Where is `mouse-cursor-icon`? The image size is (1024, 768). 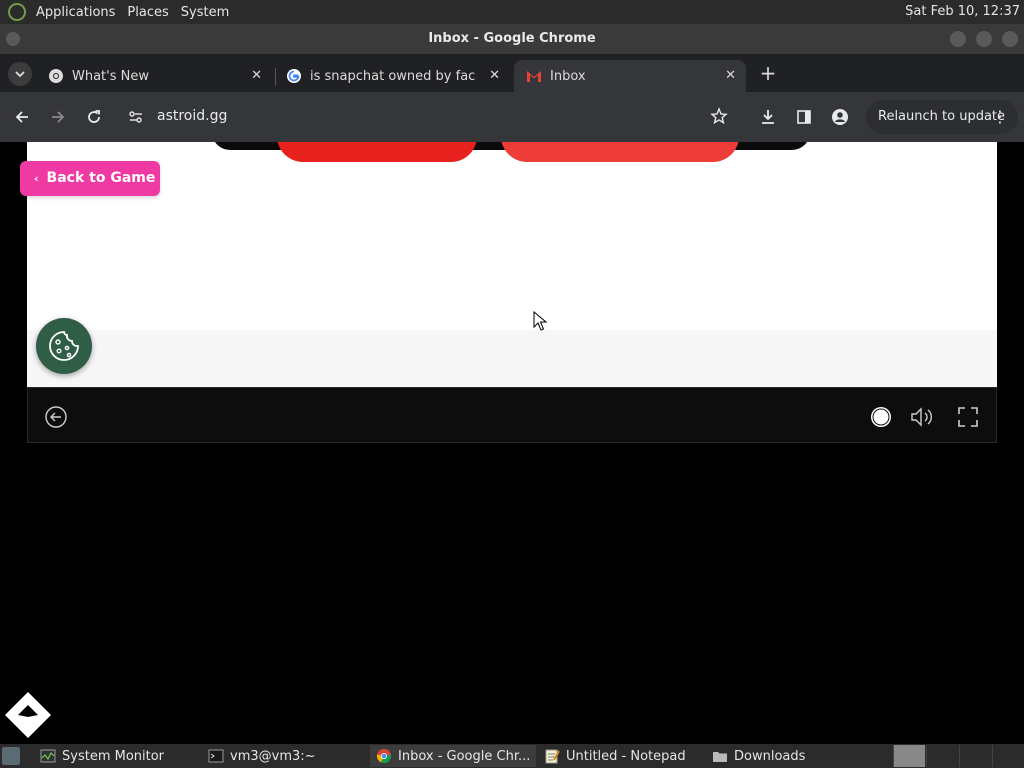
mouse-cursor-icon is located at coordinates (540, 321).